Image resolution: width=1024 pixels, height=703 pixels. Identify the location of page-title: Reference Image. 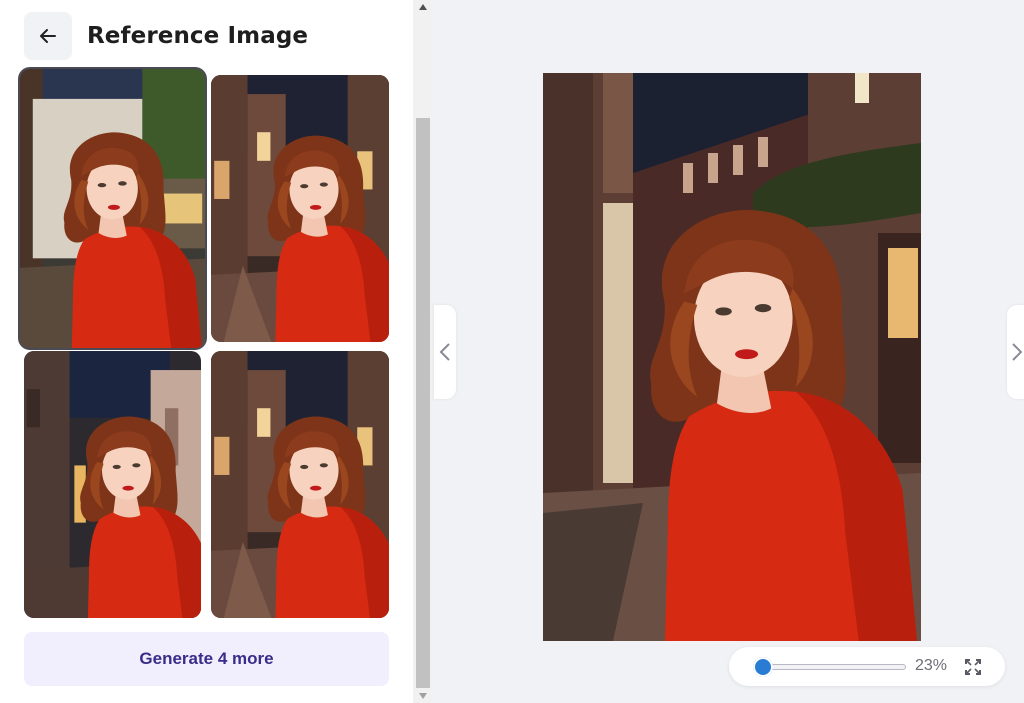
(198, 36).